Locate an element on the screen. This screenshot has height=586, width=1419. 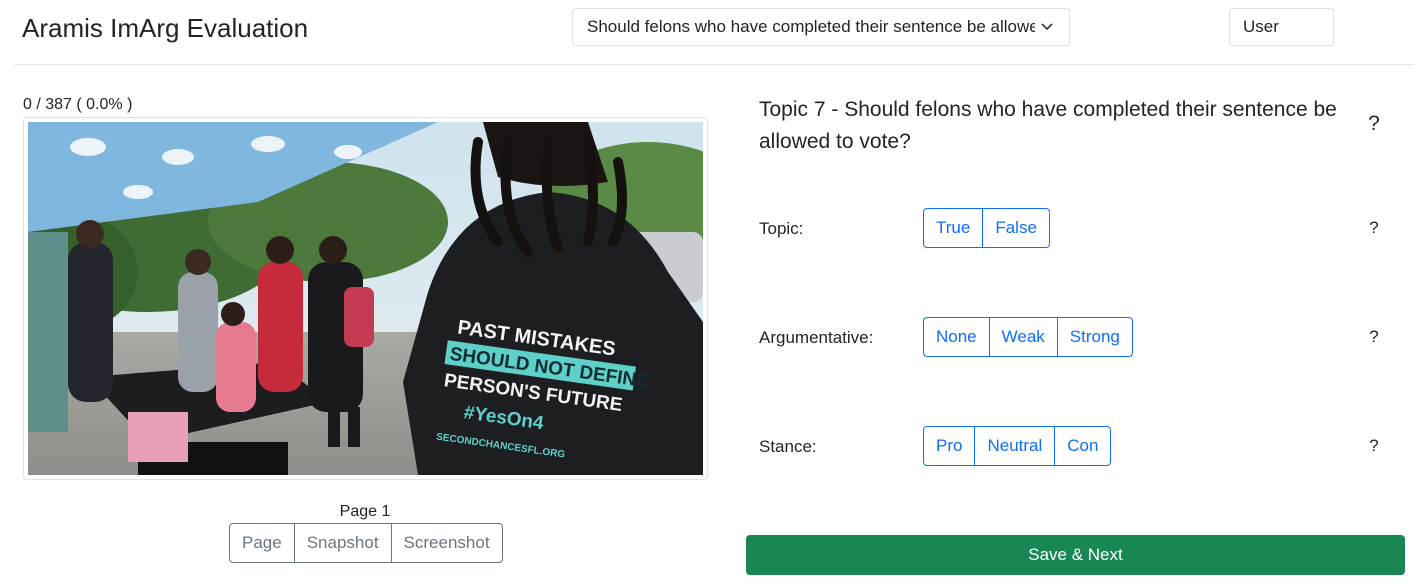
topic-choice-group: True False is located at coordinates (986, 228).